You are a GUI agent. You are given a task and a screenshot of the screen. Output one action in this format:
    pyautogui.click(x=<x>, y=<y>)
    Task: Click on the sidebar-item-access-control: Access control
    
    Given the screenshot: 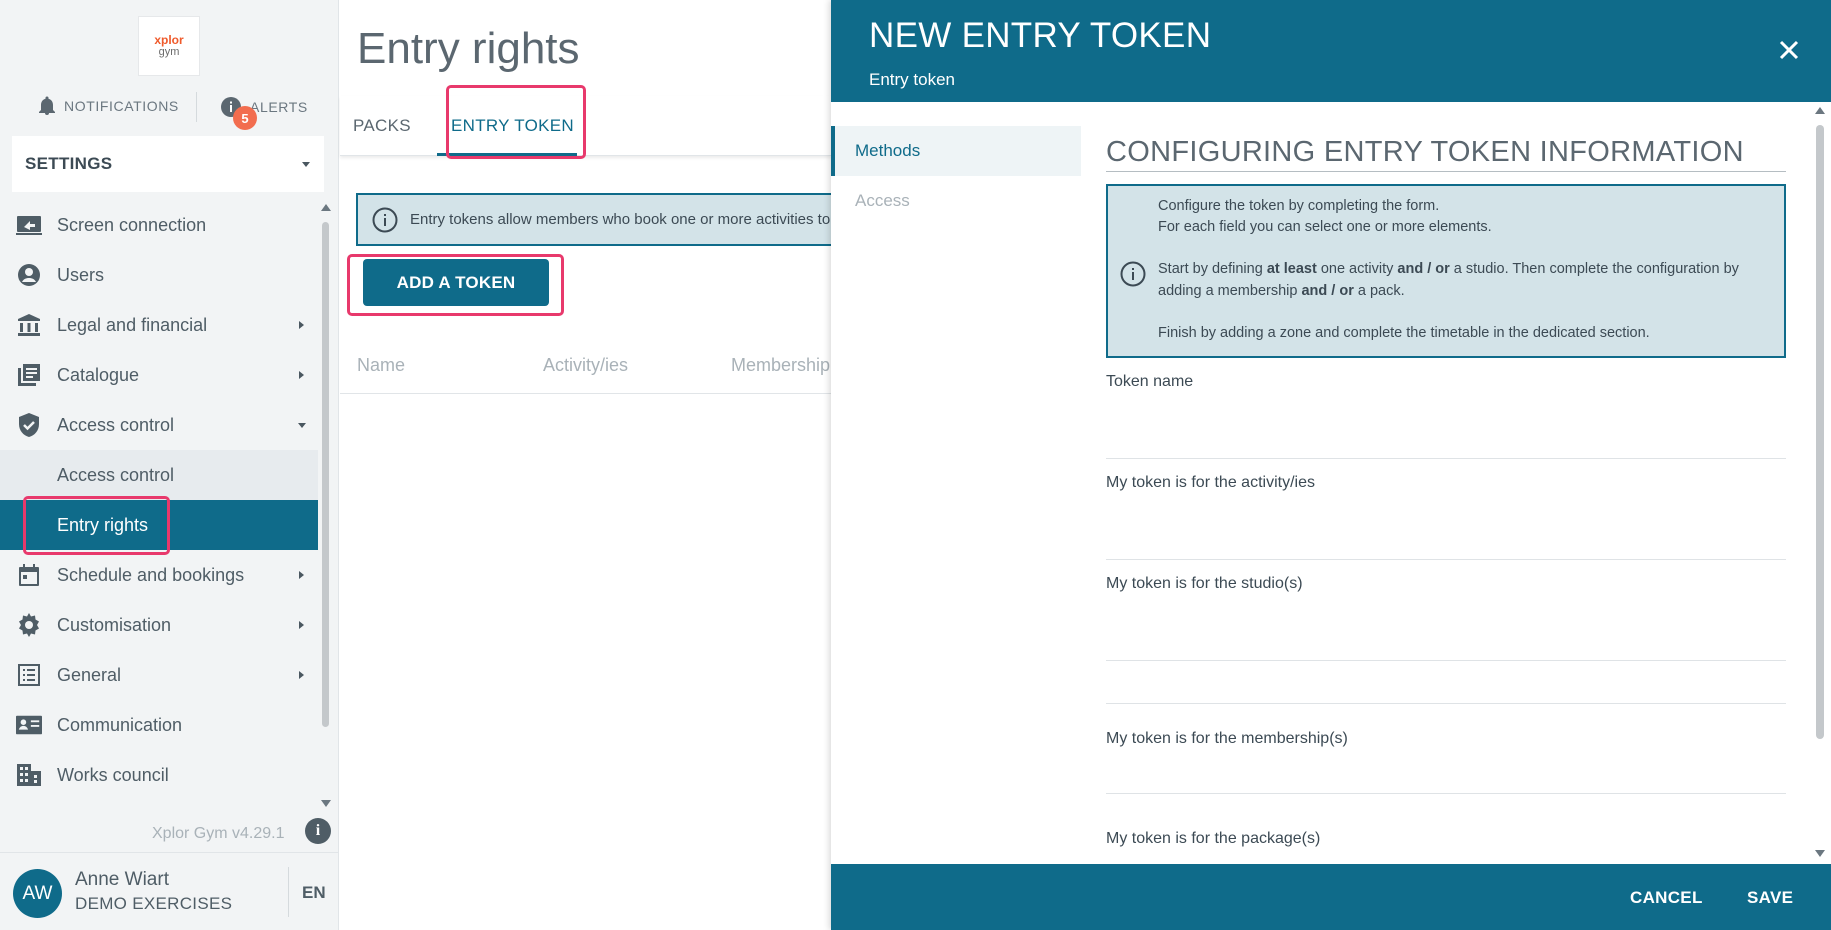 What is the action you would take?
    pyautogui.click(x=159, y=425)
    